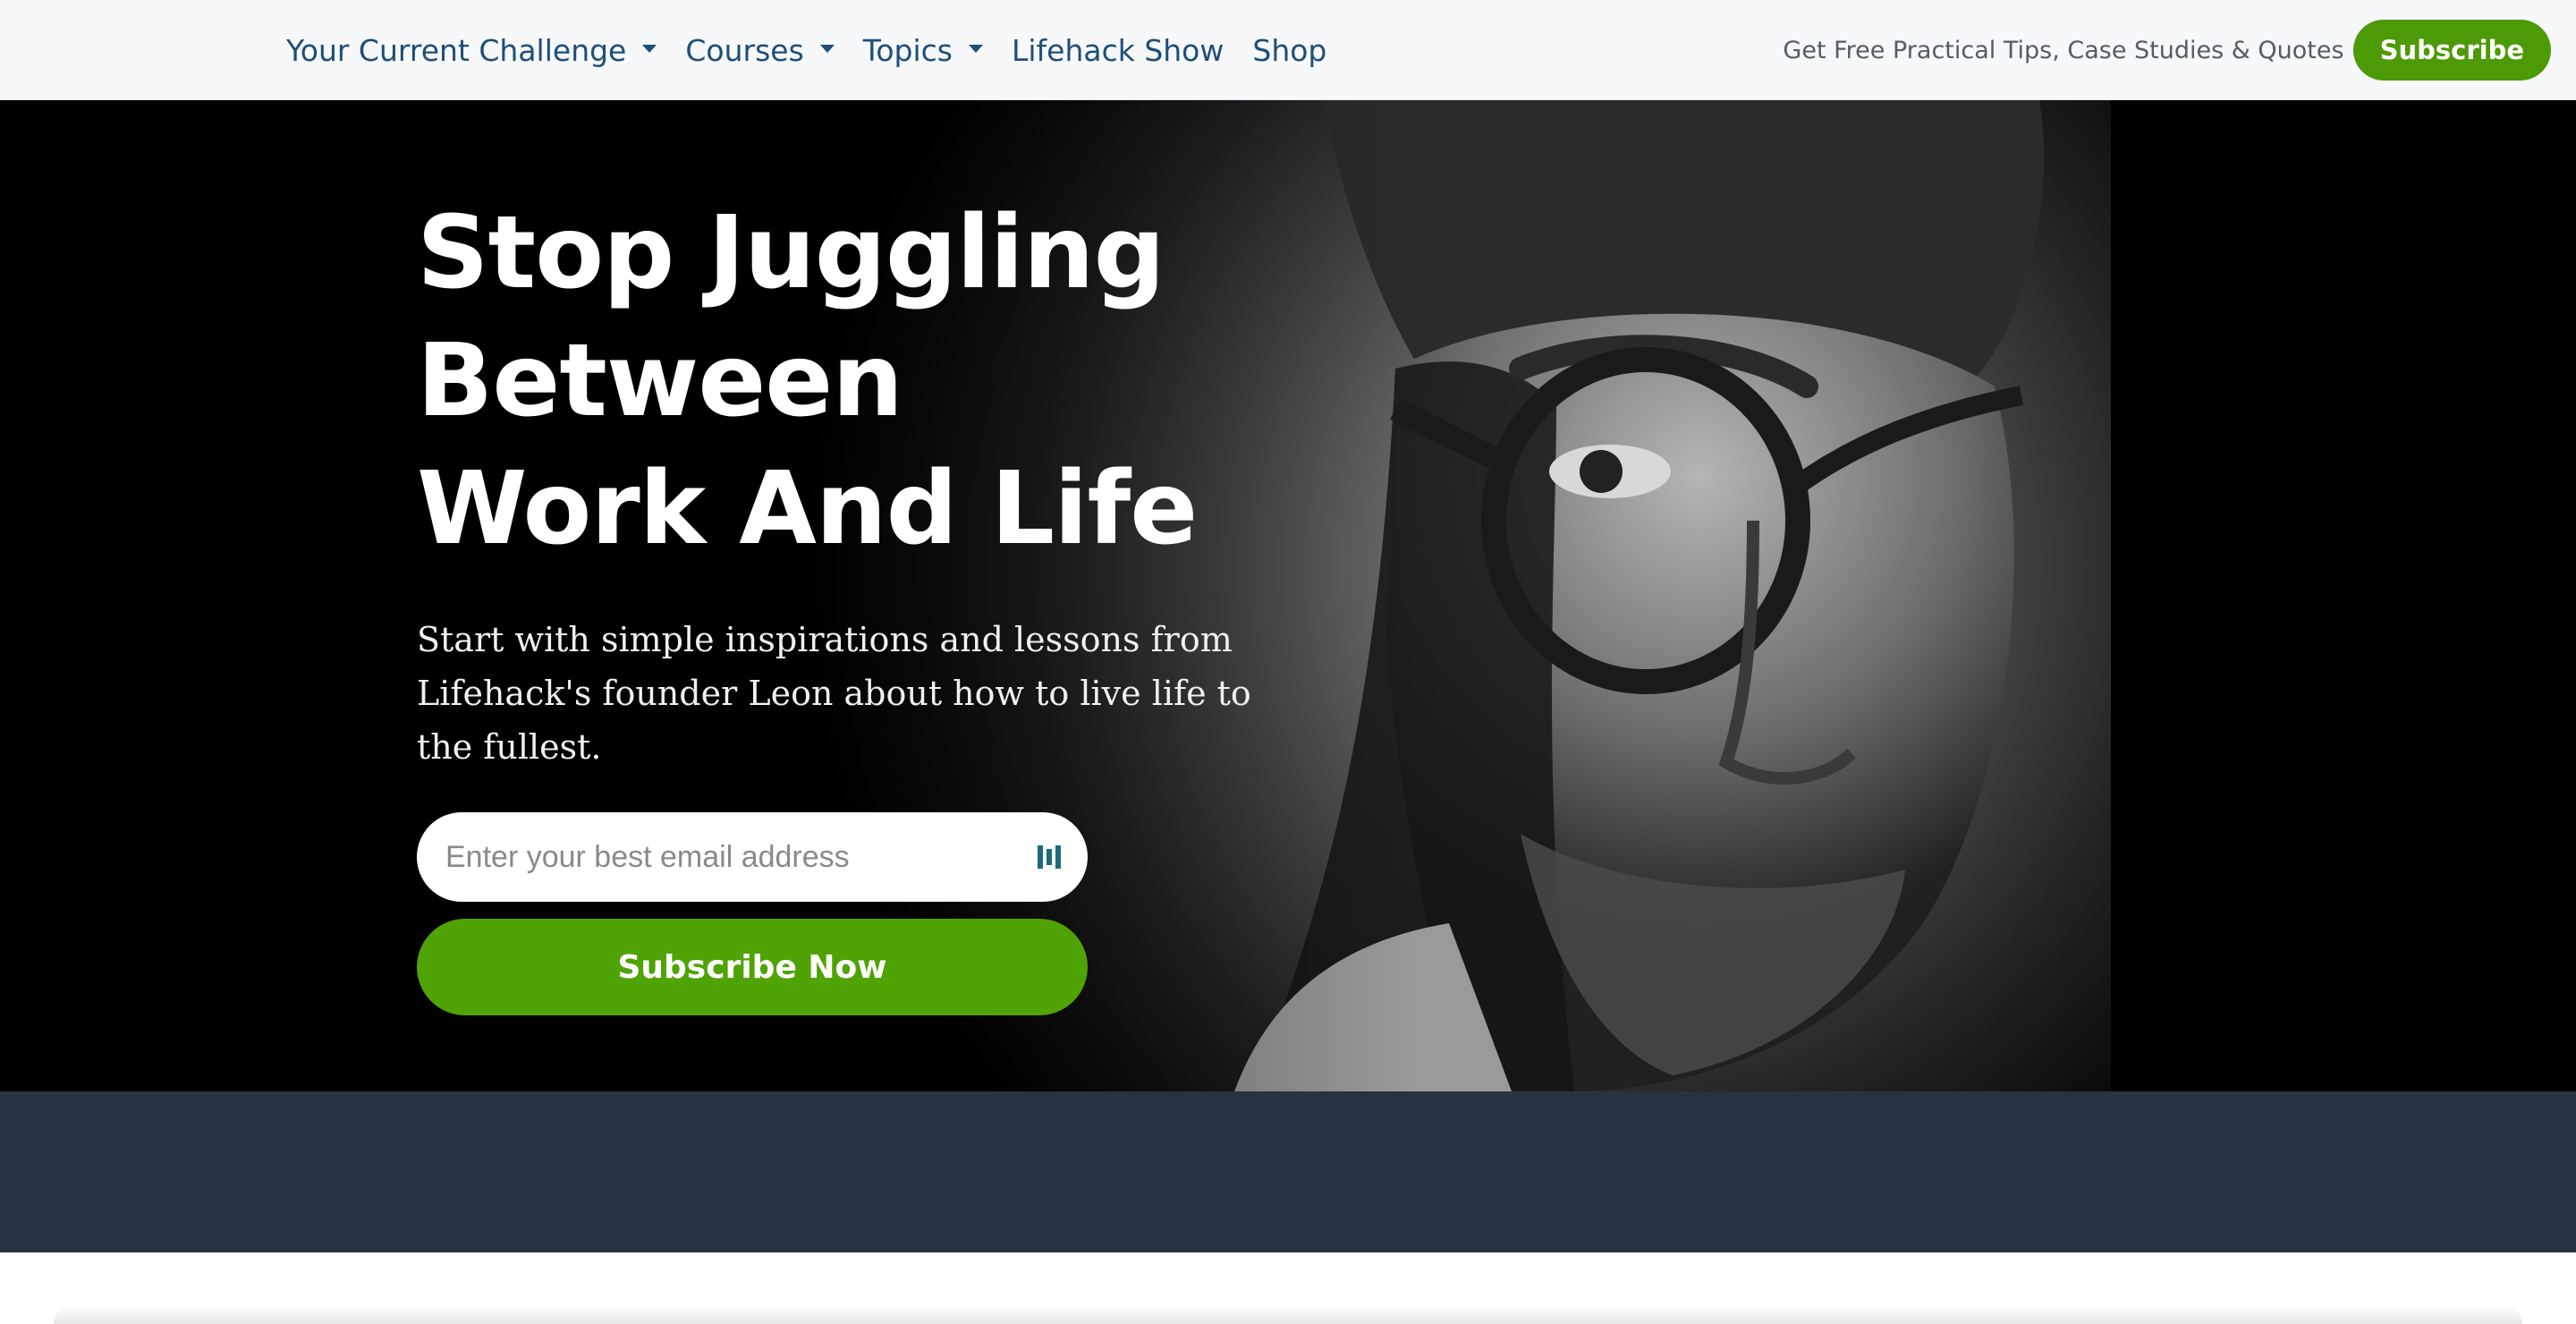  Describe the element at coordinates (2451, 50) in the screenshot. I see `subscribe-button: Subscribe` at that location.